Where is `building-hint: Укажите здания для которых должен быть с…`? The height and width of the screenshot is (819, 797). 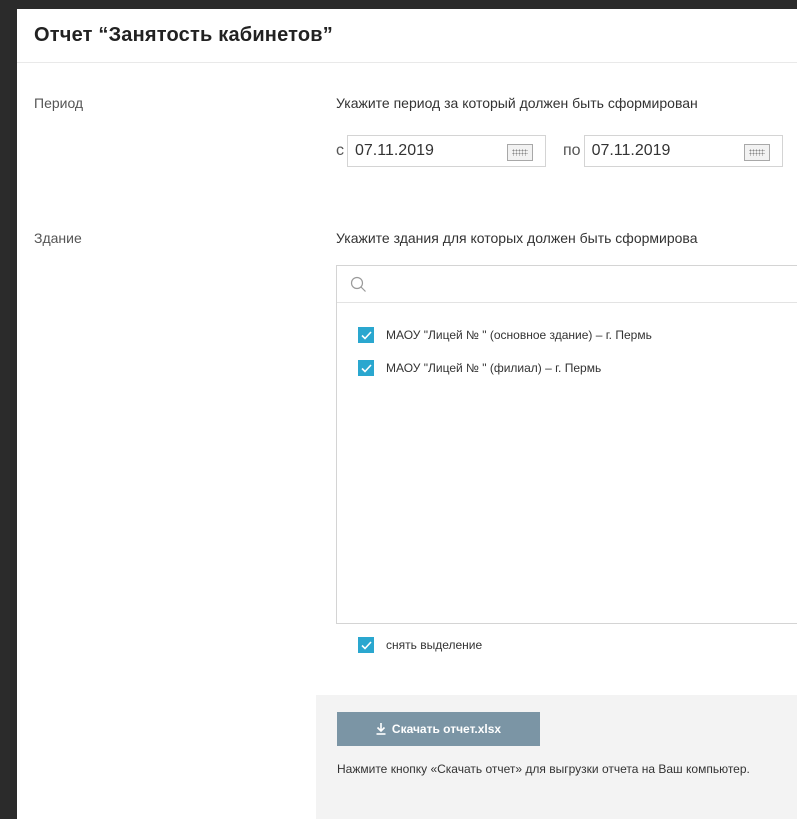 building-hint: Укажите здания для которых должен быть с… is located at coordinates (517, 238).